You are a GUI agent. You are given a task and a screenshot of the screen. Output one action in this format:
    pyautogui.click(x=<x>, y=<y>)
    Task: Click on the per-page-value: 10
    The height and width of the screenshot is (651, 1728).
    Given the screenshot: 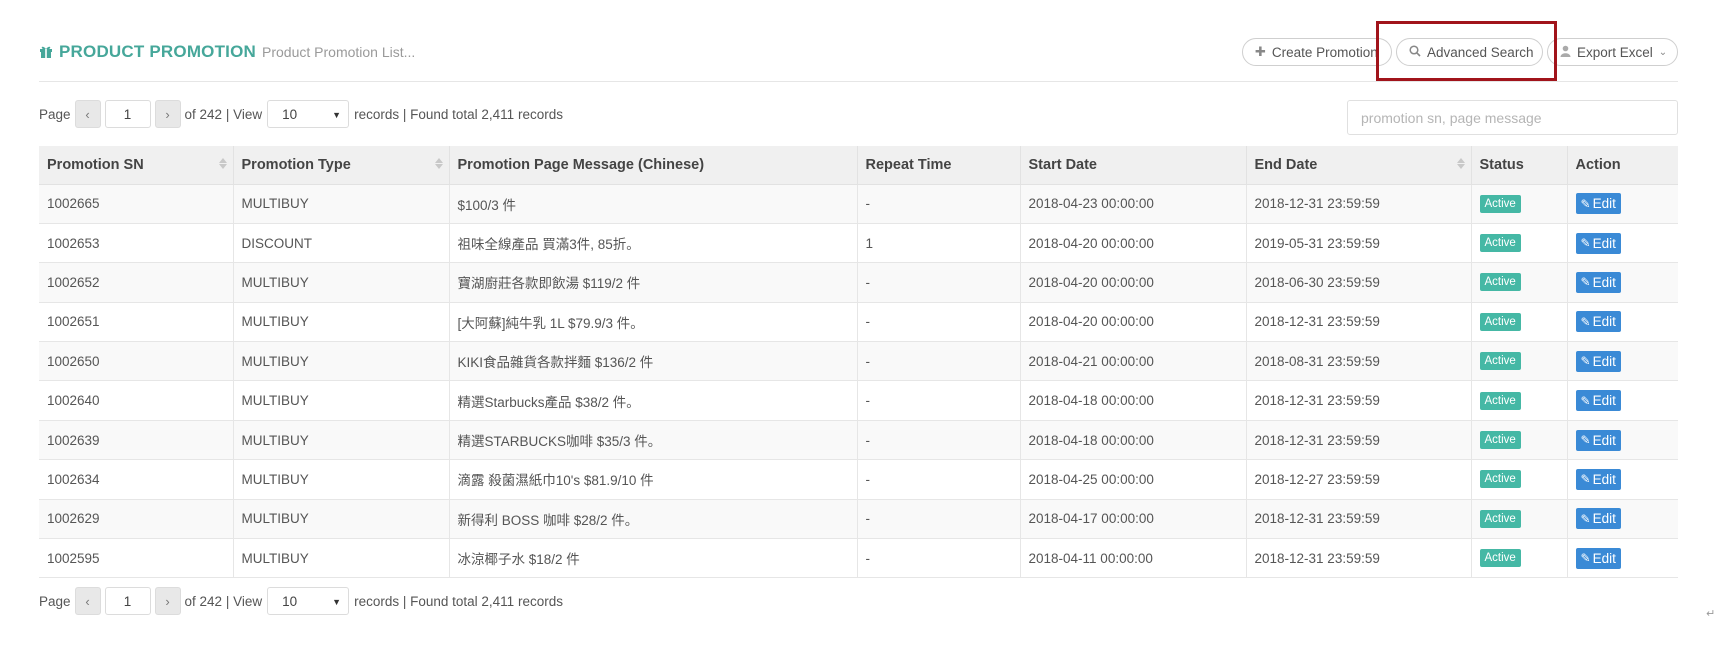 What is the action you would take?
    pyautogui.click(x=290, y=601)
    